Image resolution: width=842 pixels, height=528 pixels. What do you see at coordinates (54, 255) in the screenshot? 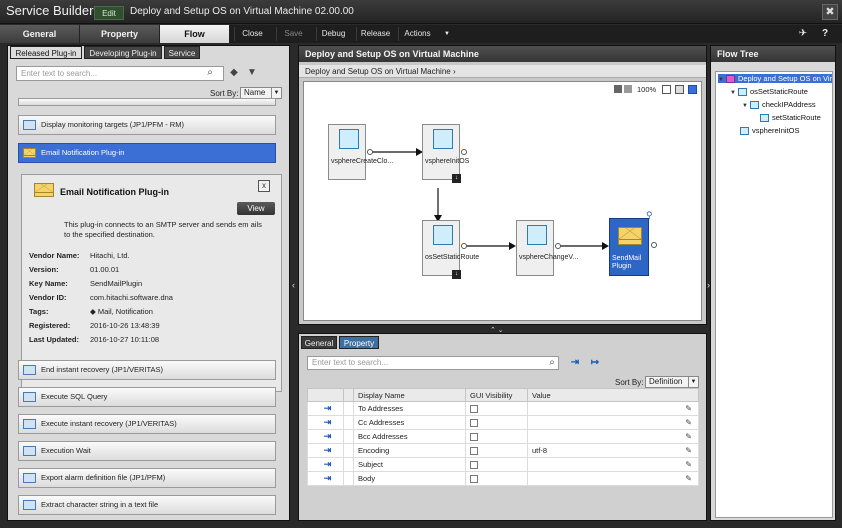
I see `vendor-name-label: Vendor Name:` at bounding box center [54, 255].